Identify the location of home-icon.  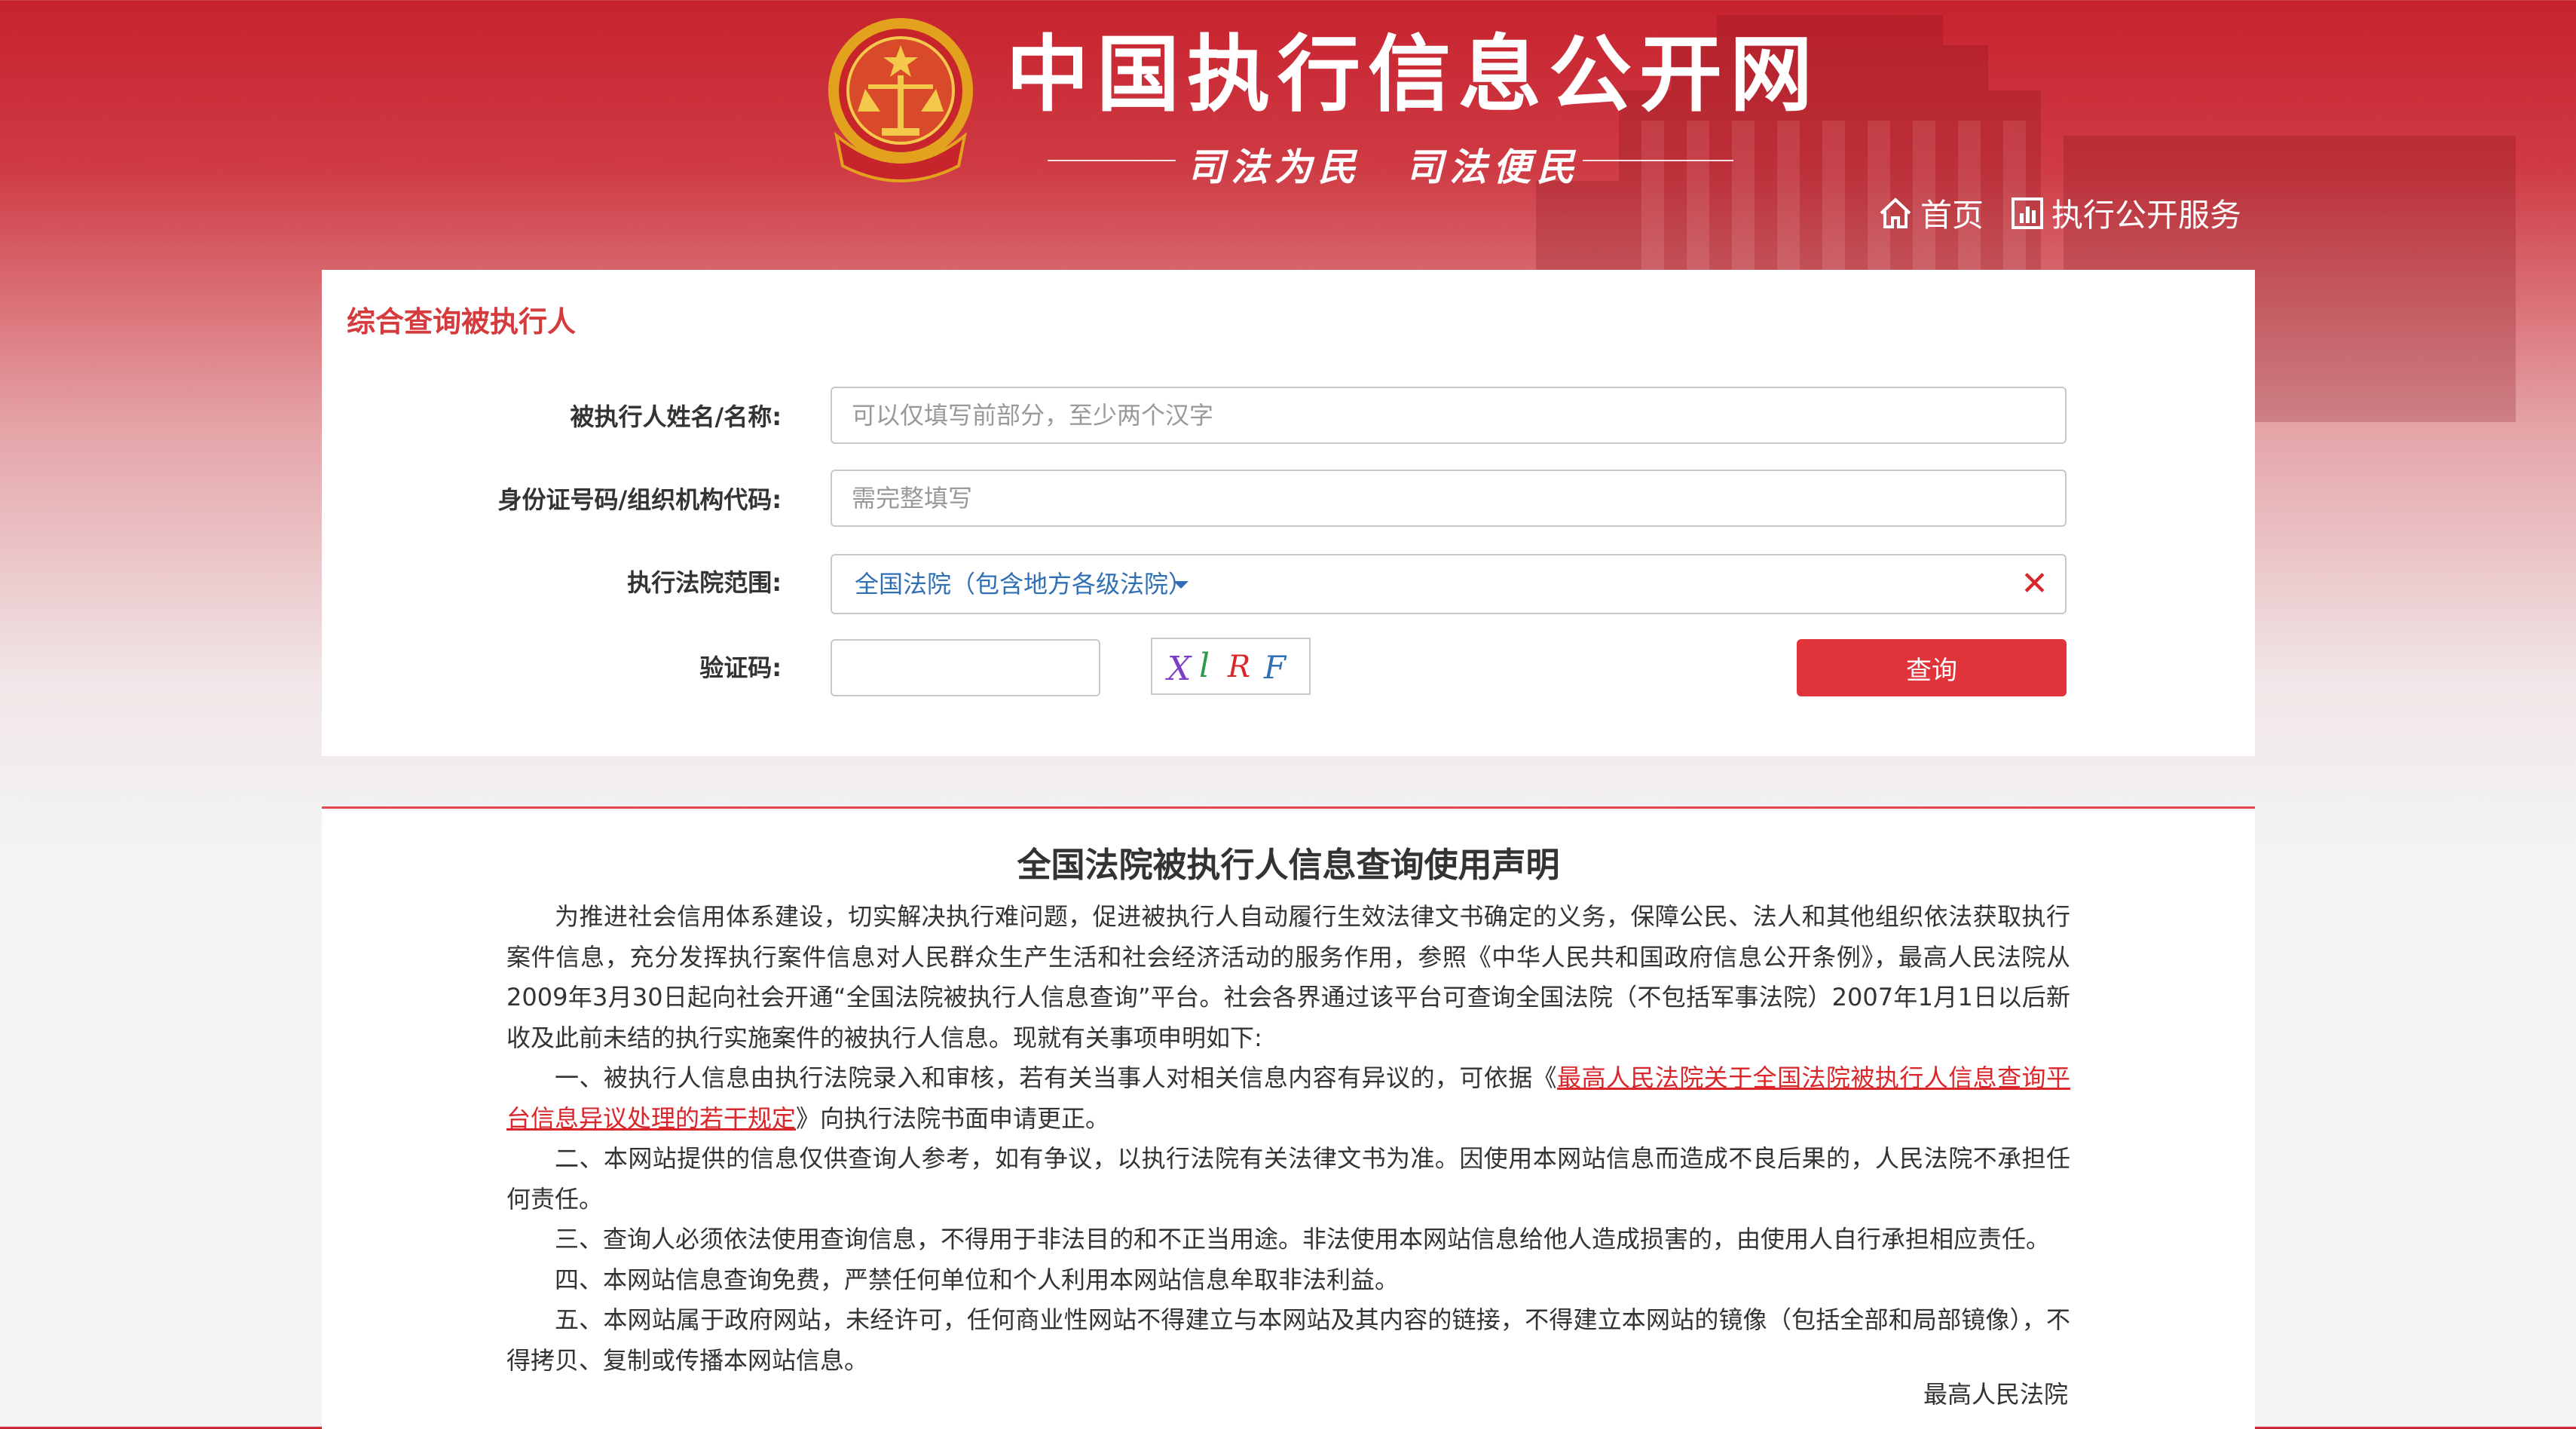
(1895, 212).